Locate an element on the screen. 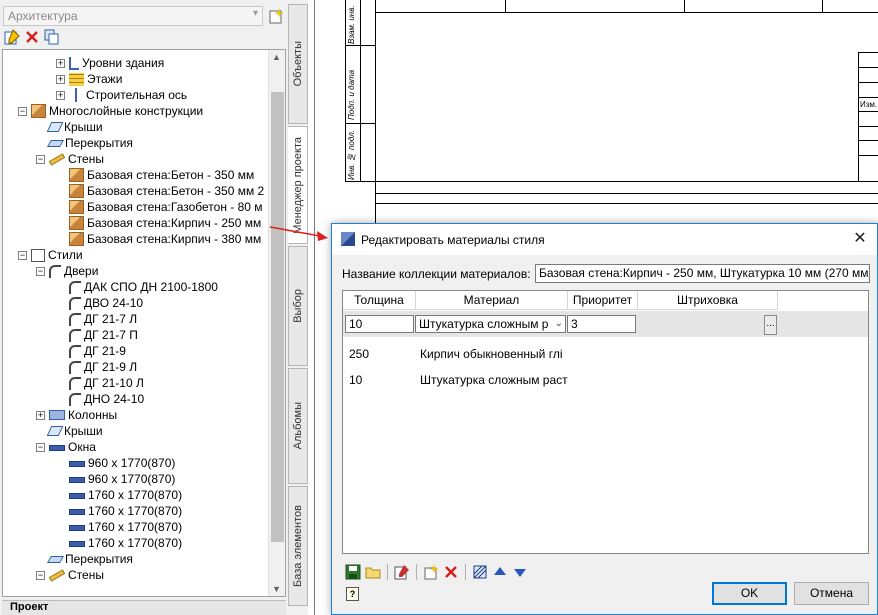 The width and height of the screenshot is (878, 615). column-icon is located at coordinates (57, 415).